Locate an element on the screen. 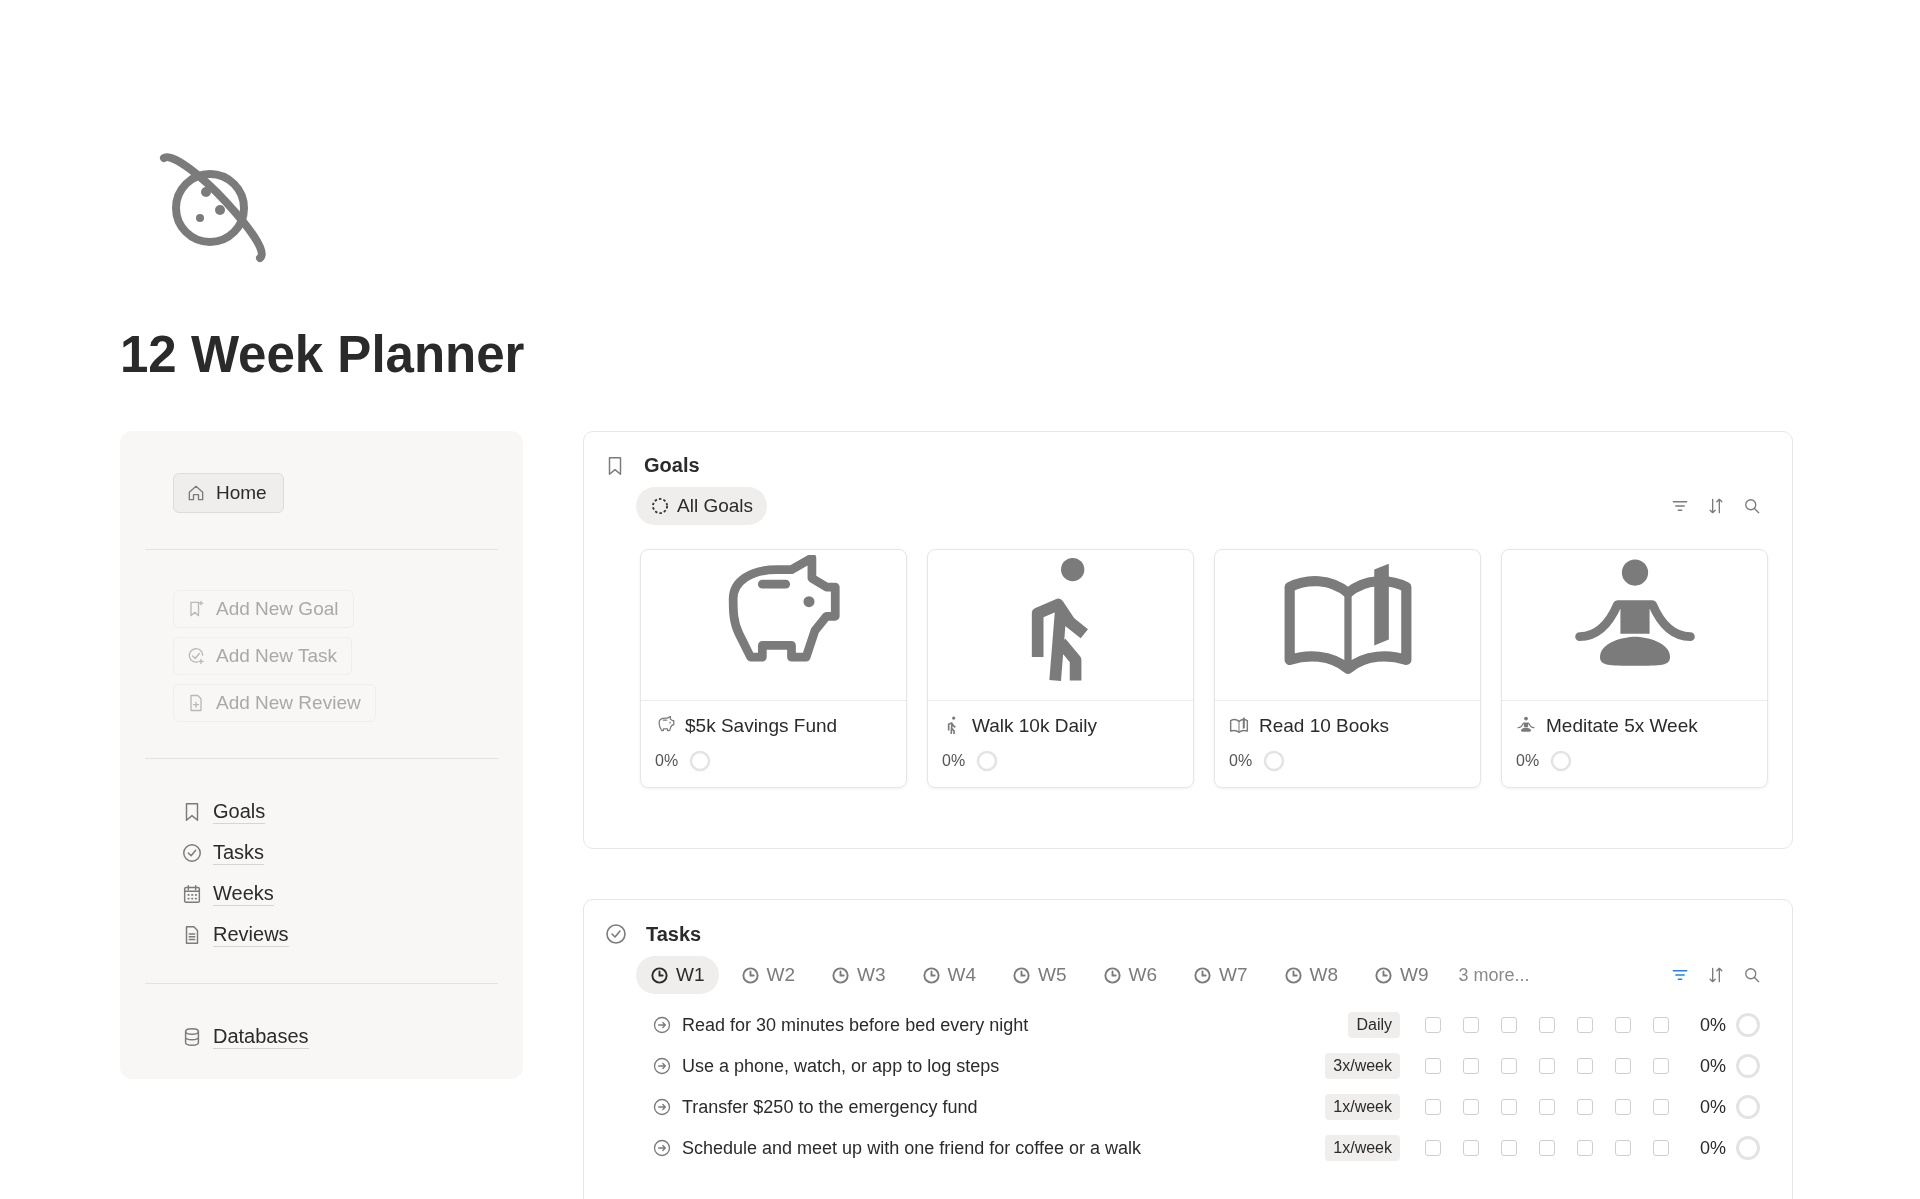 The width and height of the screenshot is (1920, 1199). sidebar-link: Reviews is located at coordinates (251, 935).